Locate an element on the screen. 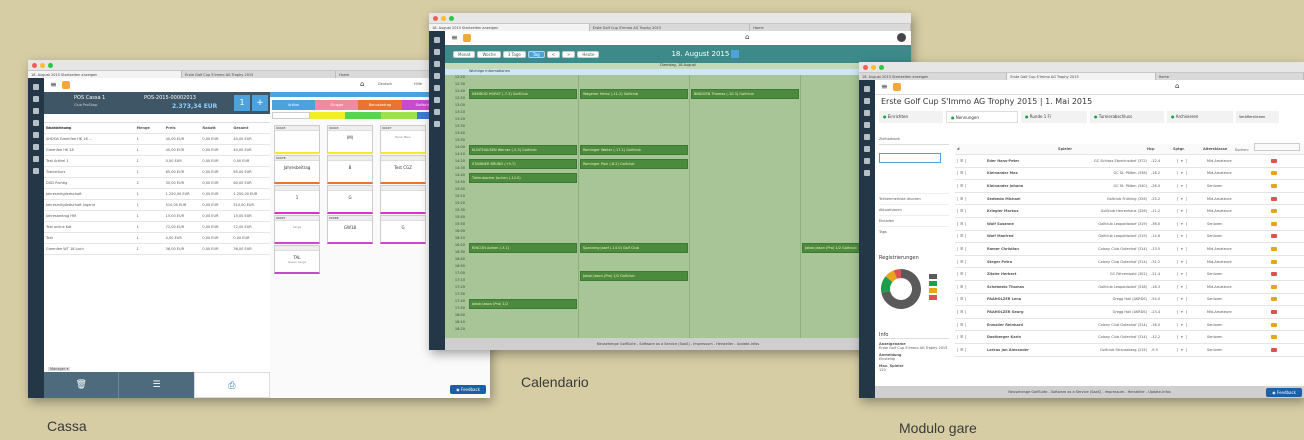 The image size is (1304, 440). tee-time-booking: Wagerler Heinz (-11.2) Golfclub is located at coordinates (634, 94).